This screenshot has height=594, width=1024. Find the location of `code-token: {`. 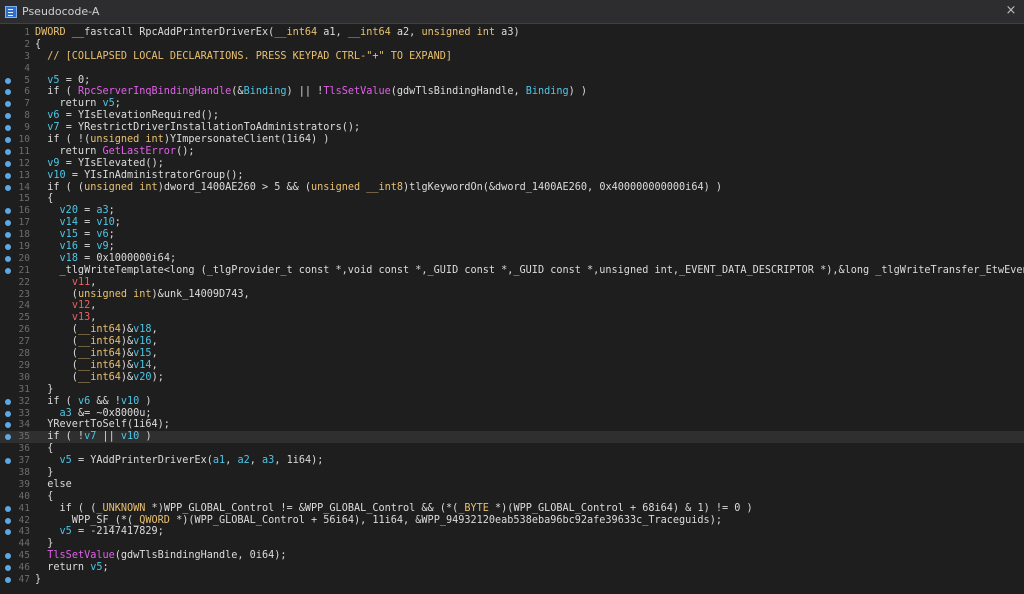

code-token: { is located at coordinates (44, 198).